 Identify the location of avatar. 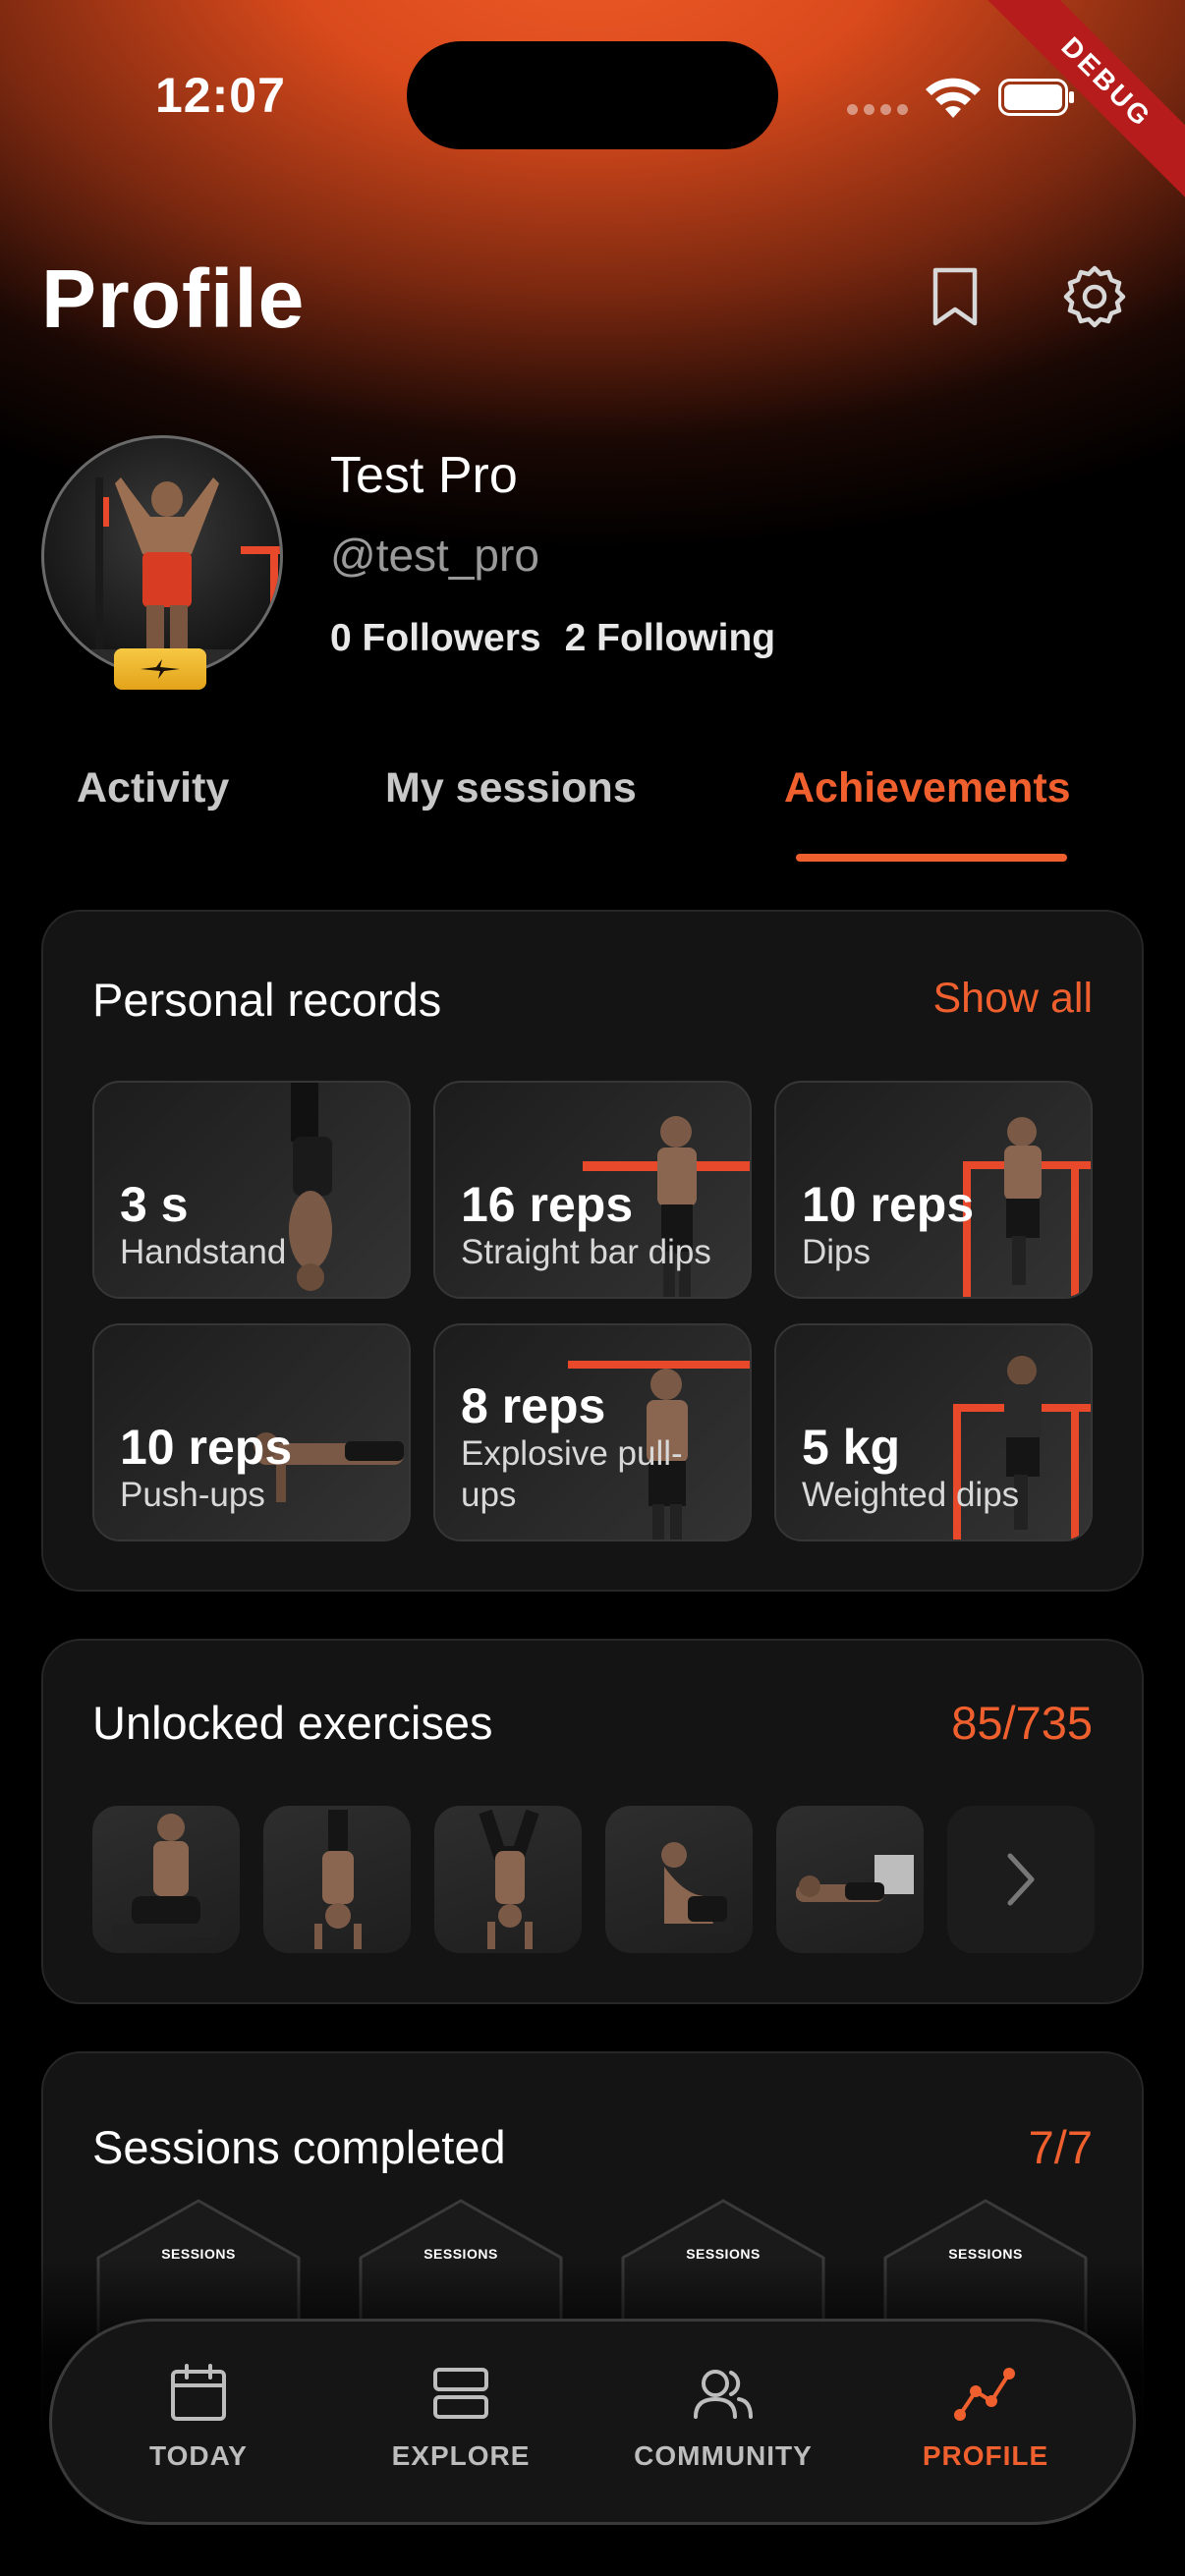
(162, 556).